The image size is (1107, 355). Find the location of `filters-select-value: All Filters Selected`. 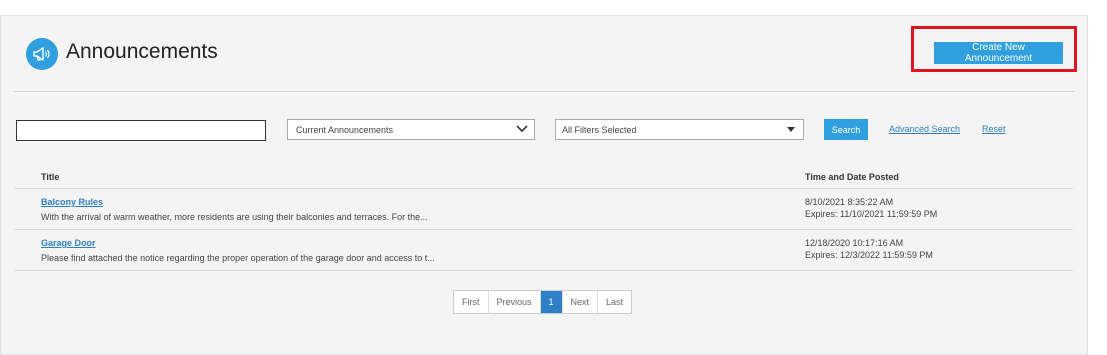

filters-select-value: All Filters Selected is located at coordinates (599, 129).